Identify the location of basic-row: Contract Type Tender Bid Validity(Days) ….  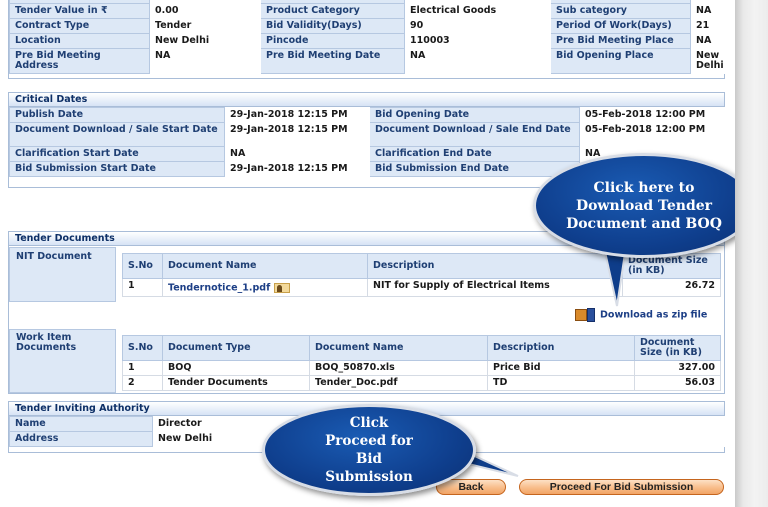
(368, 26).